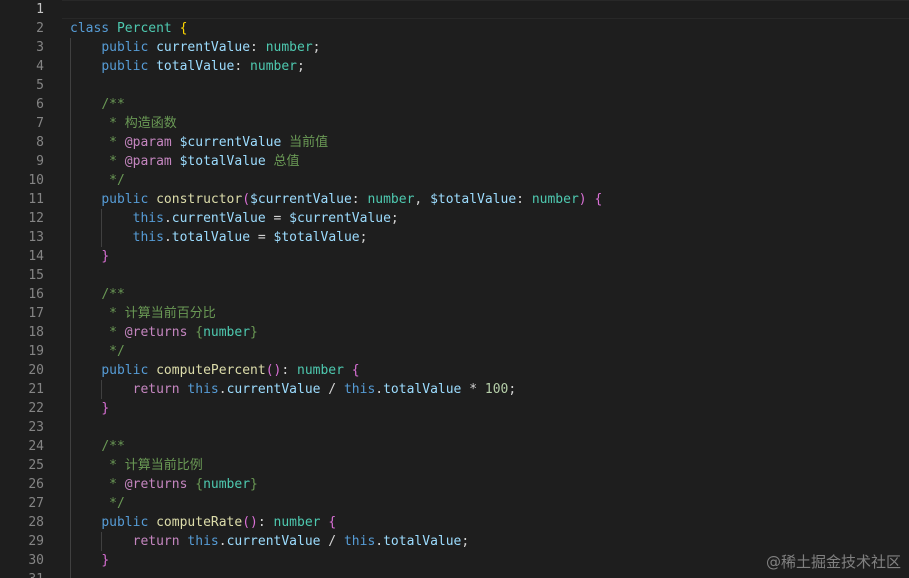 The image size is (909, 578). Describe the element at coordinates (454, 408) in the screenshot. I see `code-line: 22 }` at that location.